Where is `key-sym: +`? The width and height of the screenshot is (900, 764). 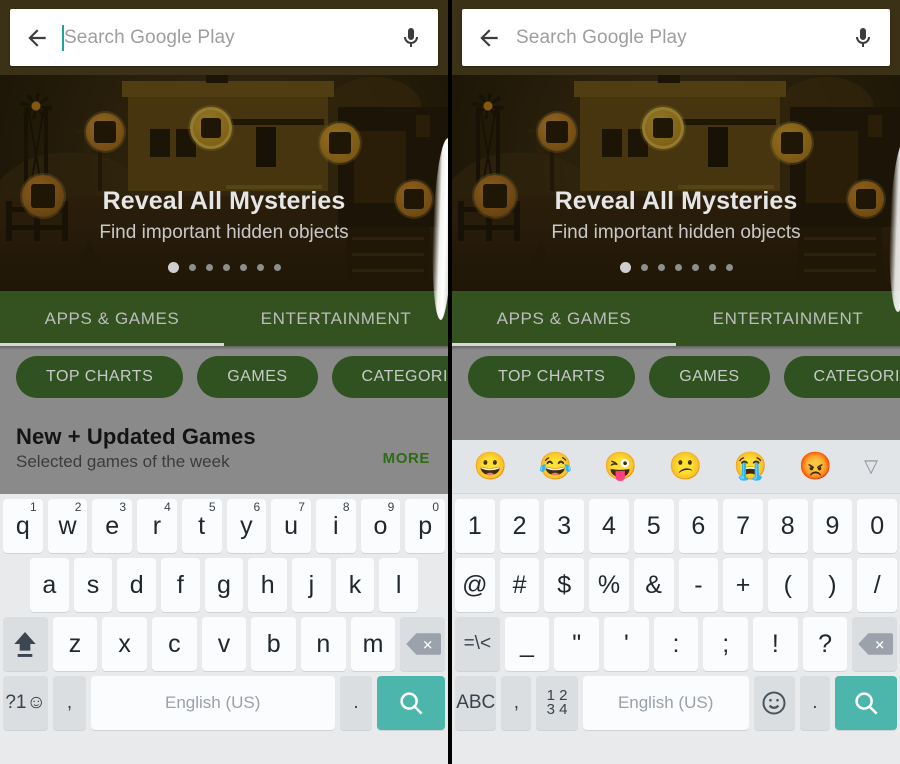
key-sym: + is located at coordinates (743, 585).